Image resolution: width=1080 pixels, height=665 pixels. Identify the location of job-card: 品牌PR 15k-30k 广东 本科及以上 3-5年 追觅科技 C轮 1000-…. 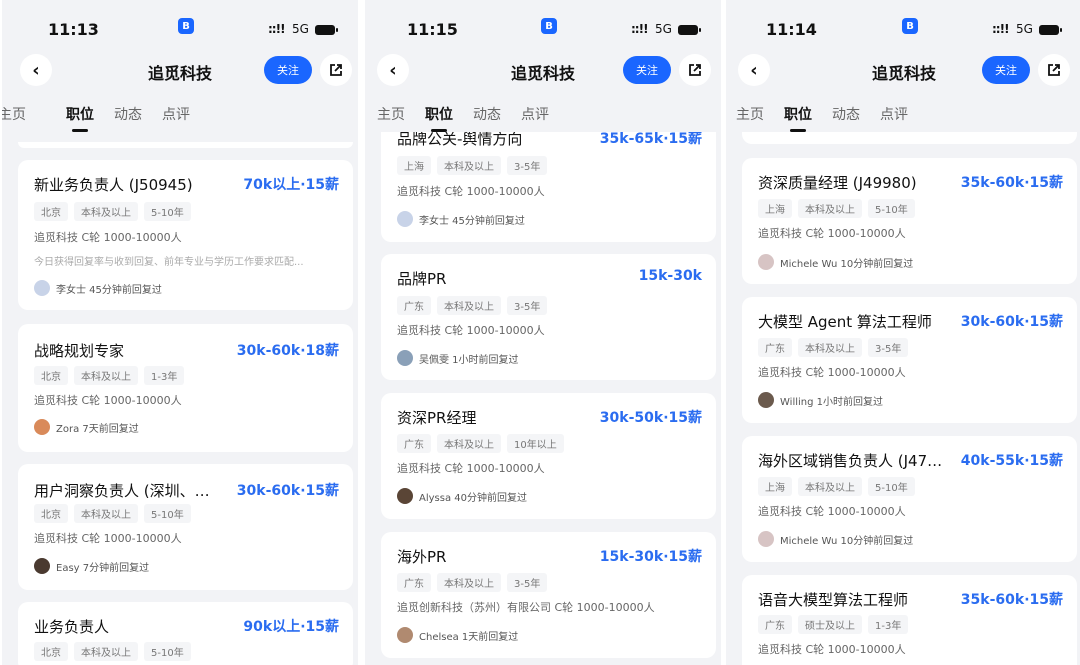
(548, 317).